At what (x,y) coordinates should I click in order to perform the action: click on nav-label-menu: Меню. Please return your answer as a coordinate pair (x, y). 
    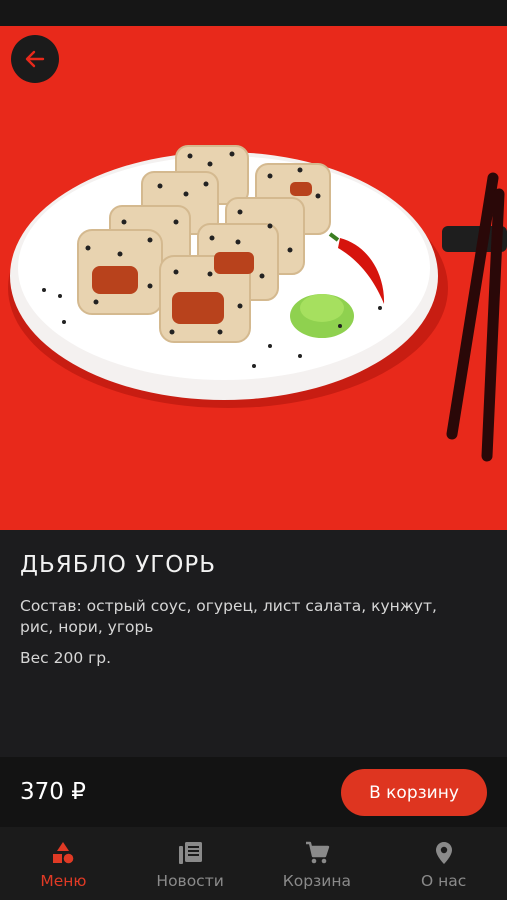
    Looking at the image, I should click on (63, 881).